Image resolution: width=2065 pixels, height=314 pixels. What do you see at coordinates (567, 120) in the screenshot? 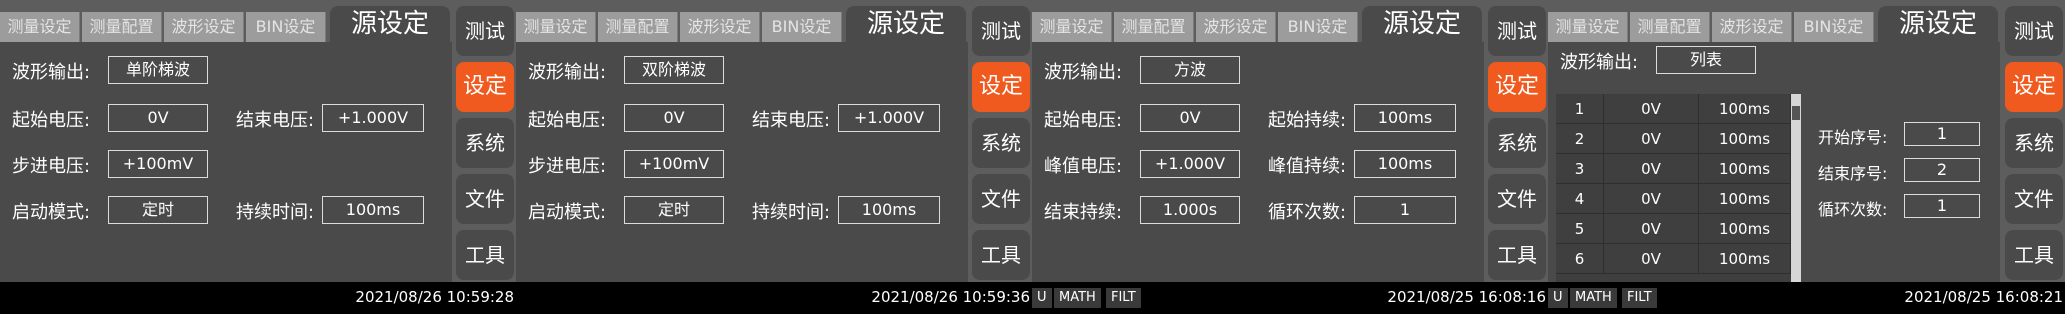
I see `start-voltage-label: 起始电压:` at bounding box center [567, 120].